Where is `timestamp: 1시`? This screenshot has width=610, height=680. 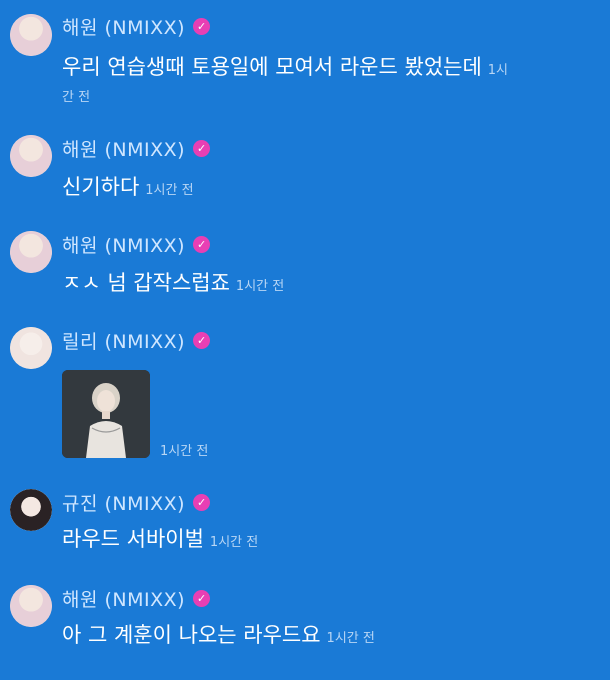 timestamp: 1시 is located at coordinates (498, 70).